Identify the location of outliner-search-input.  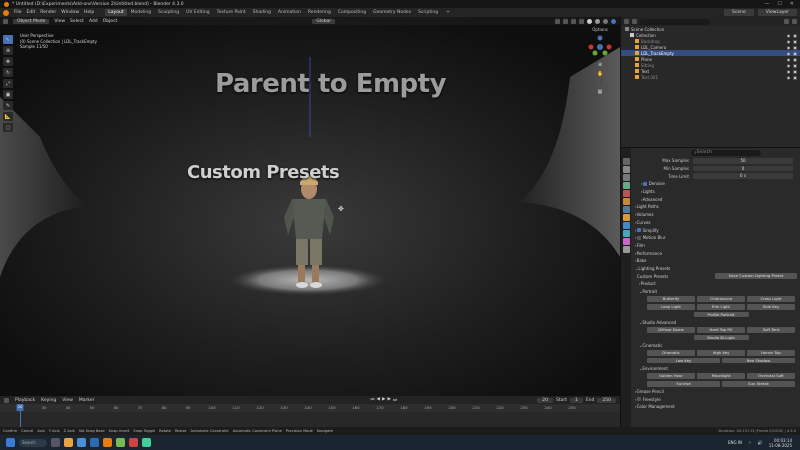
(675, 21).